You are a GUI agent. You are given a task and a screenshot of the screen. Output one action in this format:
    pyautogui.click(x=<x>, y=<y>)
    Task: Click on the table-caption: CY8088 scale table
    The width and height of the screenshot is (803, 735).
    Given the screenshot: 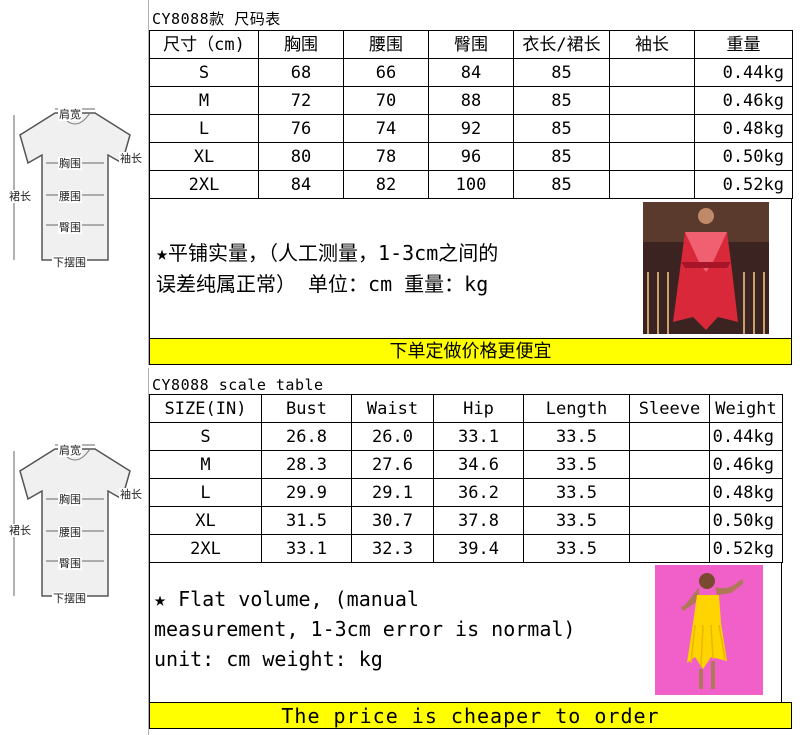 What is the action you would take?
    pyautogui.click(x=238, y=385)
    